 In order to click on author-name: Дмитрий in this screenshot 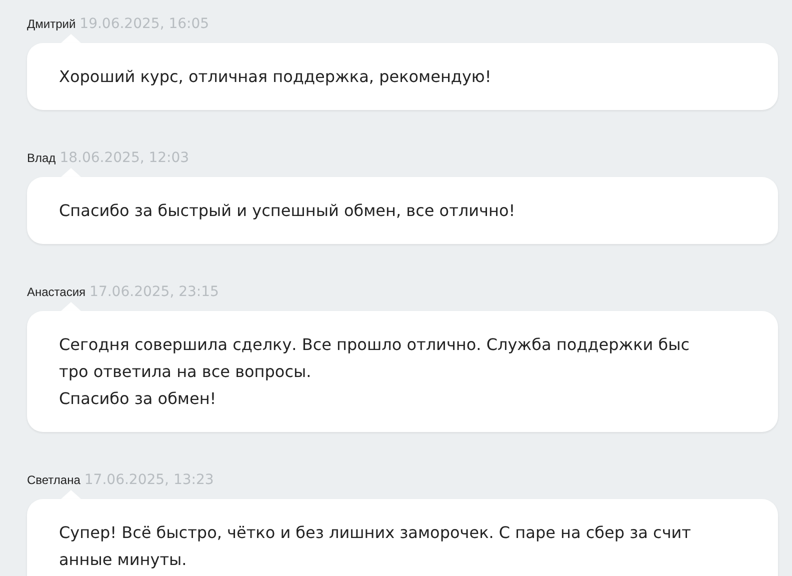, I will do `click(51, 24)`.